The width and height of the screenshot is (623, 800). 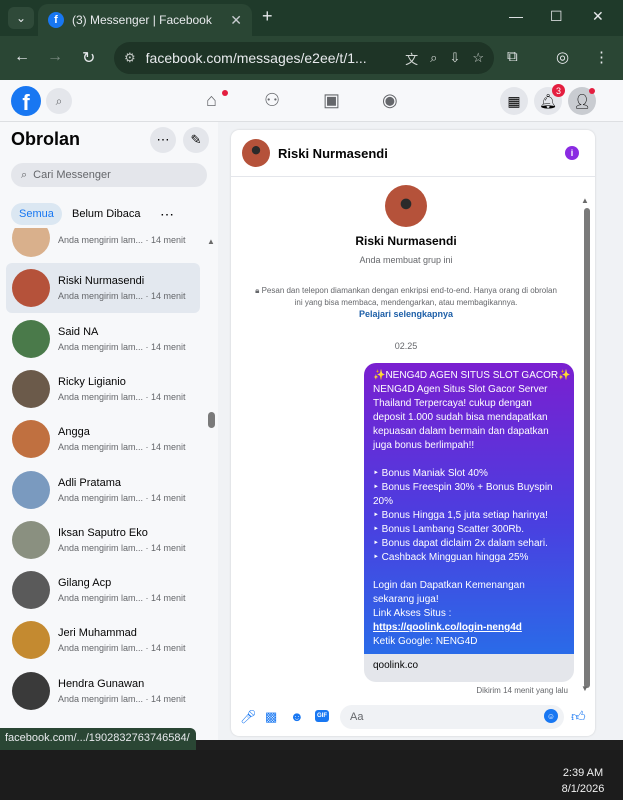 I want to click on gif-icon: GIF, so click(x=322, y=716).